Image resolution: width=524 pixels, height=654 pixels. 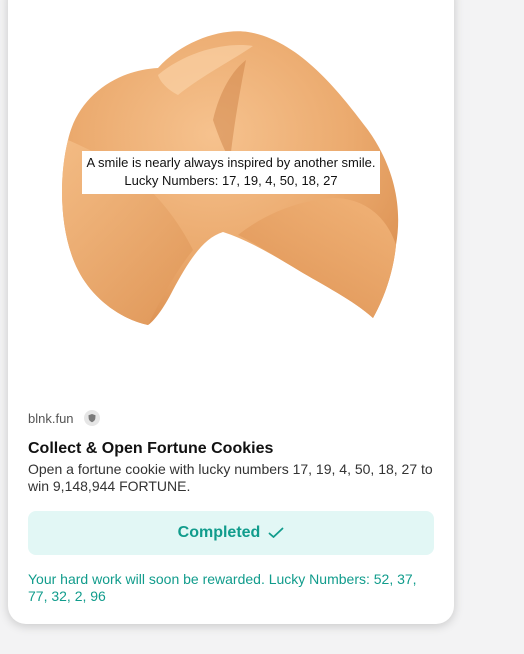 I want to click on completed-button: Completed, so click(x=231, y=533).